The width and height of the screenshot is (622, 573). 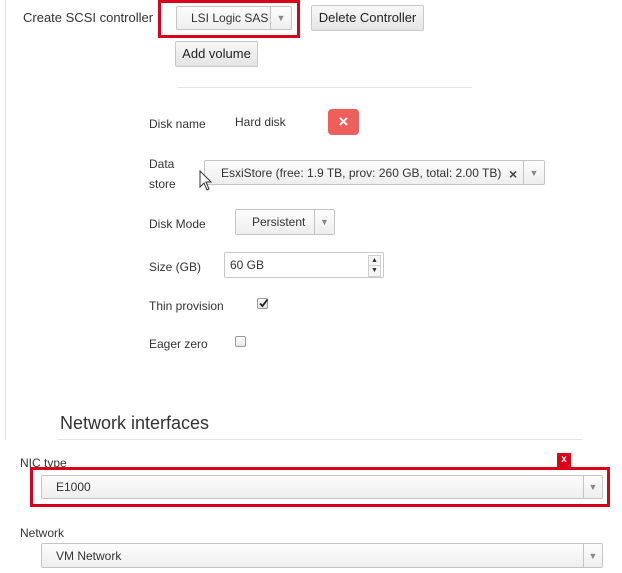 What do you see at coordinates (247, 265) in the screenshot?
I see `size-value: 60 GB` at bounding box center [247, 265].